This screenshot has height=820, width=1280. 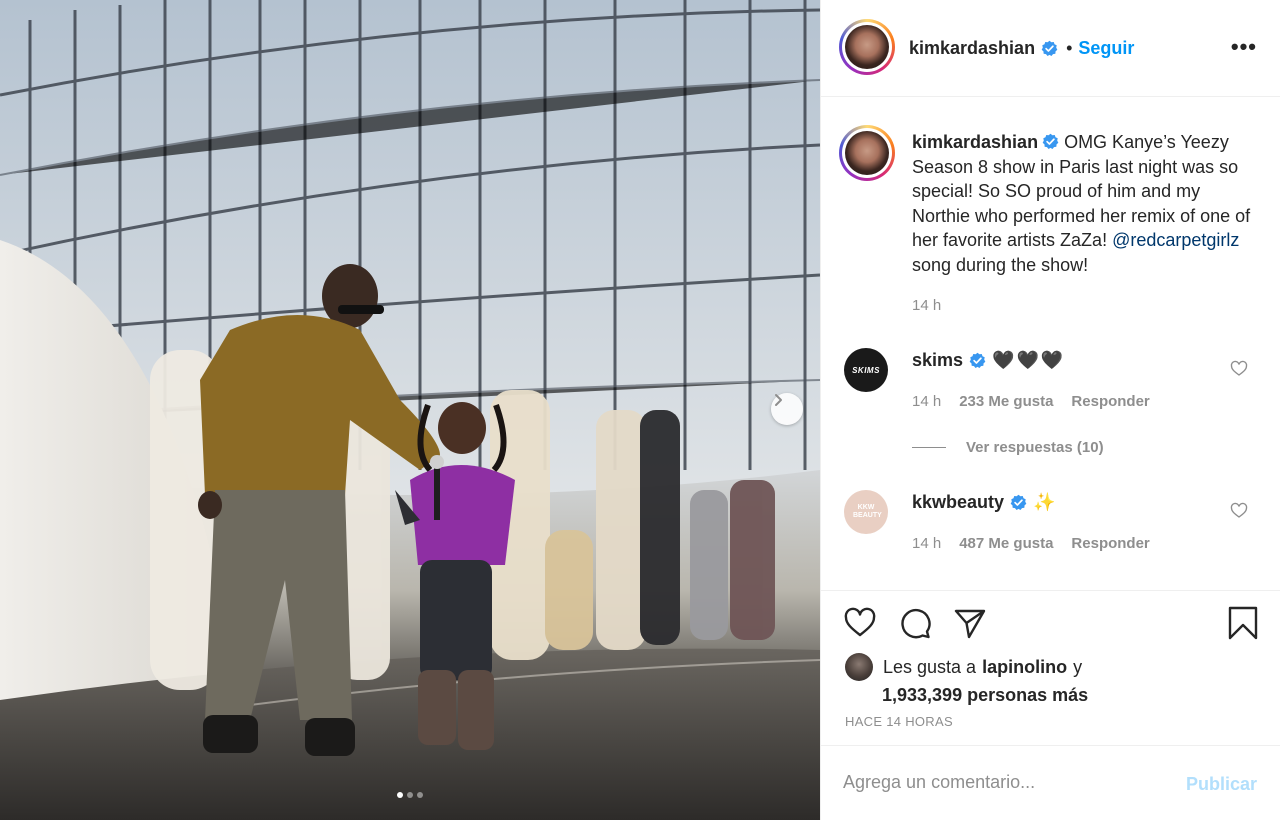 I want to click on replies-line, so click(x=929, y=447).